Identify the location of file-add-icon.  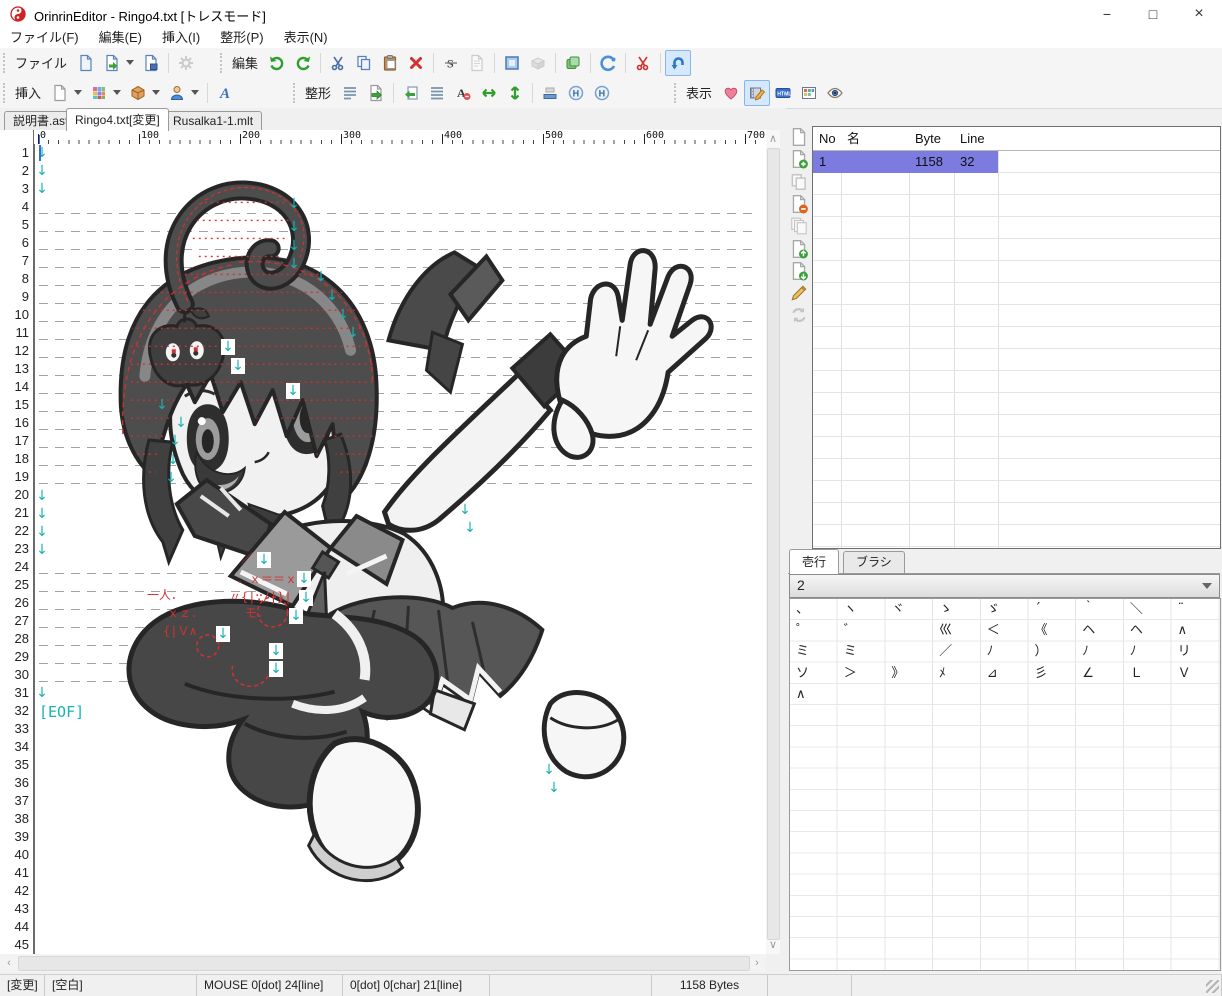
(799, 159).